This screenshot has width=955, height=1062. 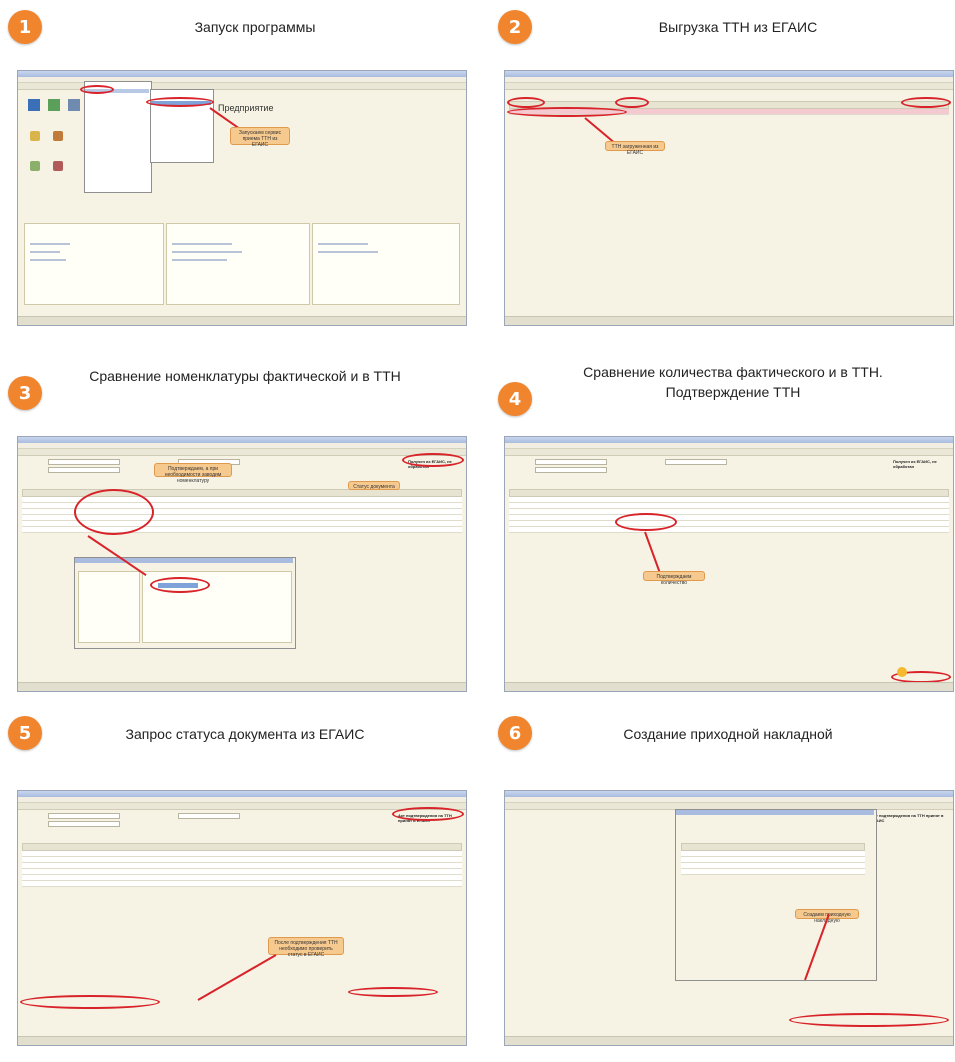 I want to click on step-number-badge: 3, so click(x=25, y=393).